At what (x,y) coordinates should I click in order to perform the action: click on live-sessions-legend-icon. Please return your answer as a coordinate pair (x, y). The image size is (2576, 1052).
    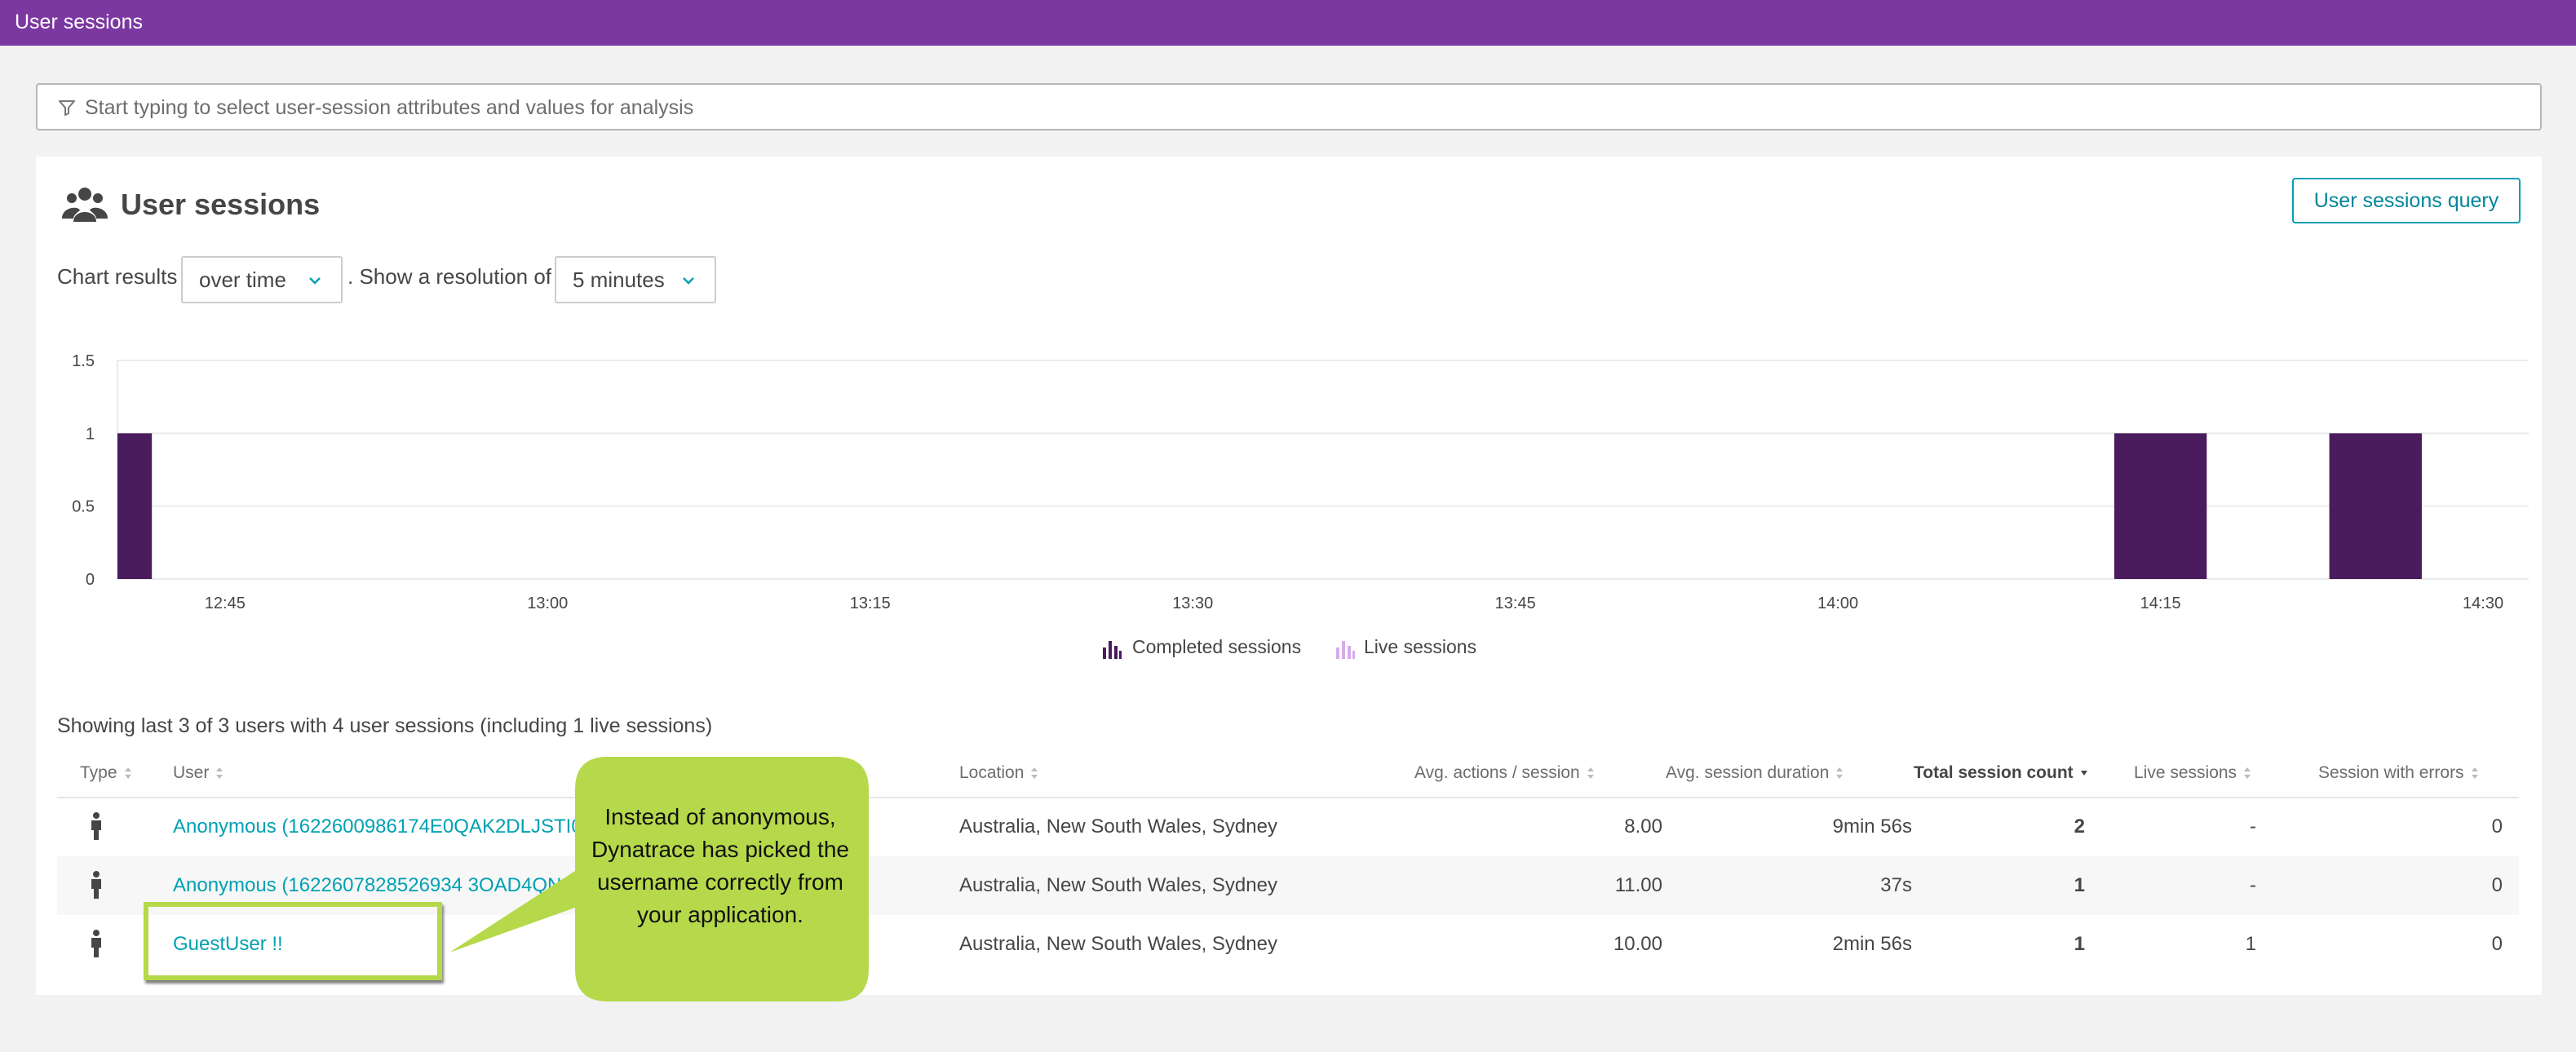
    Looking at the image, I should click on (1345, 649).